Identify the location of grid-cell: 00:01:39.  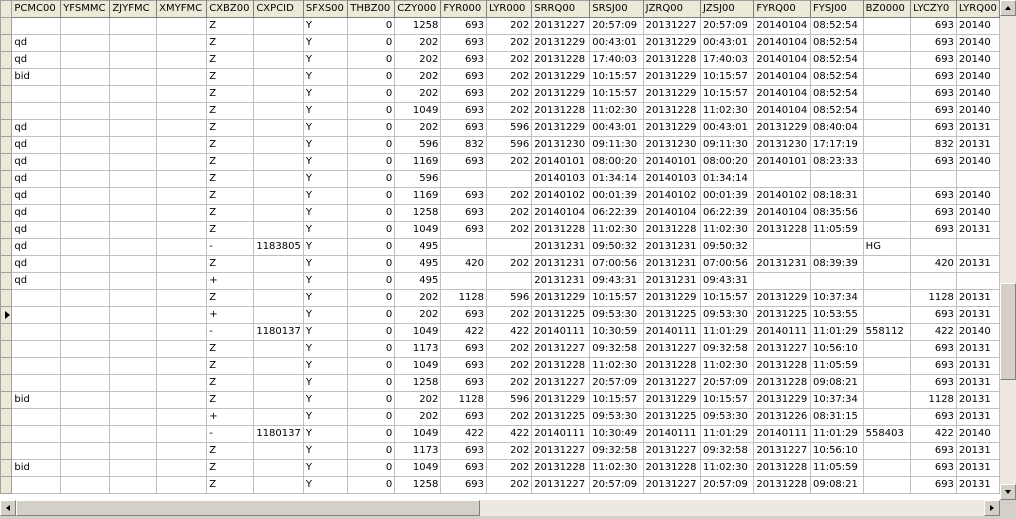
(616, 196).